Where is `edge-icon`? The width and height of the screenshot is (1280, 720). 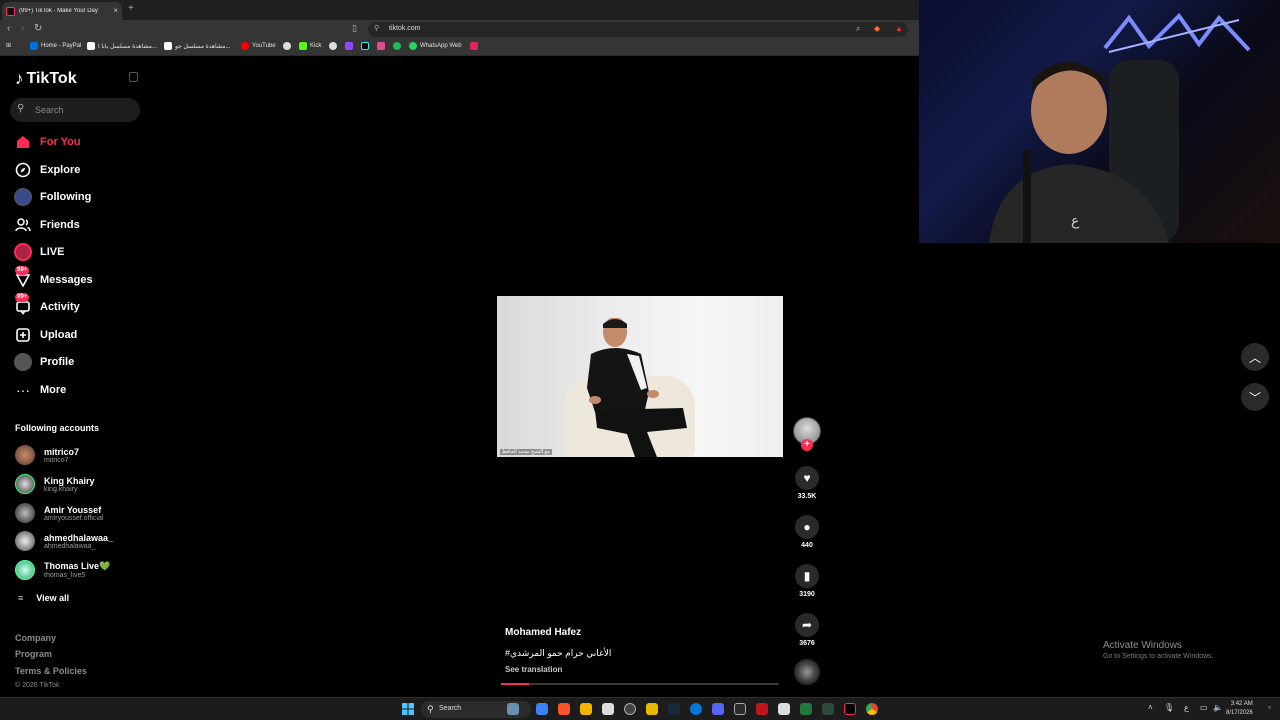
edge-icon is located at coordinates (696, 709).